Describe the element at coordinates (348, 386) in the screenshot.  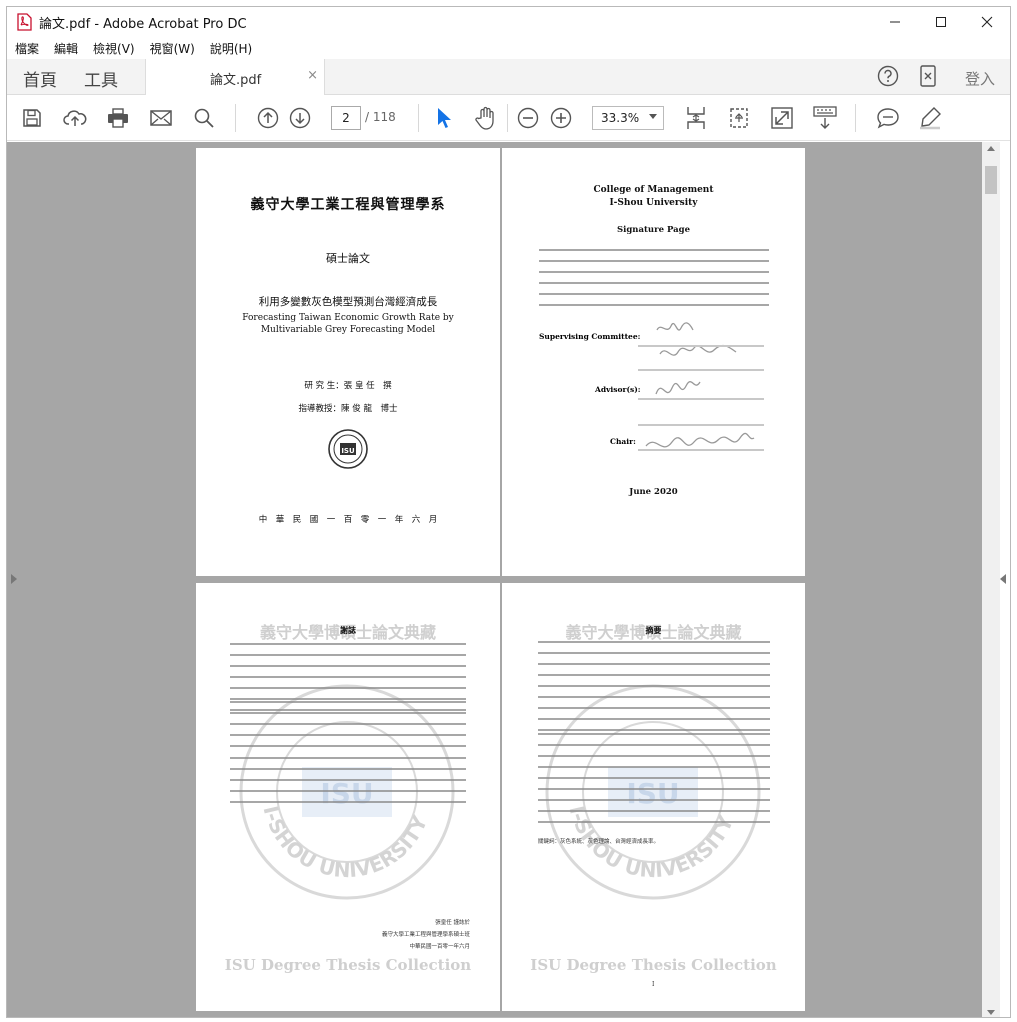
I see `page1-student: 研 究 生：張 皇 任 撰` at that location.